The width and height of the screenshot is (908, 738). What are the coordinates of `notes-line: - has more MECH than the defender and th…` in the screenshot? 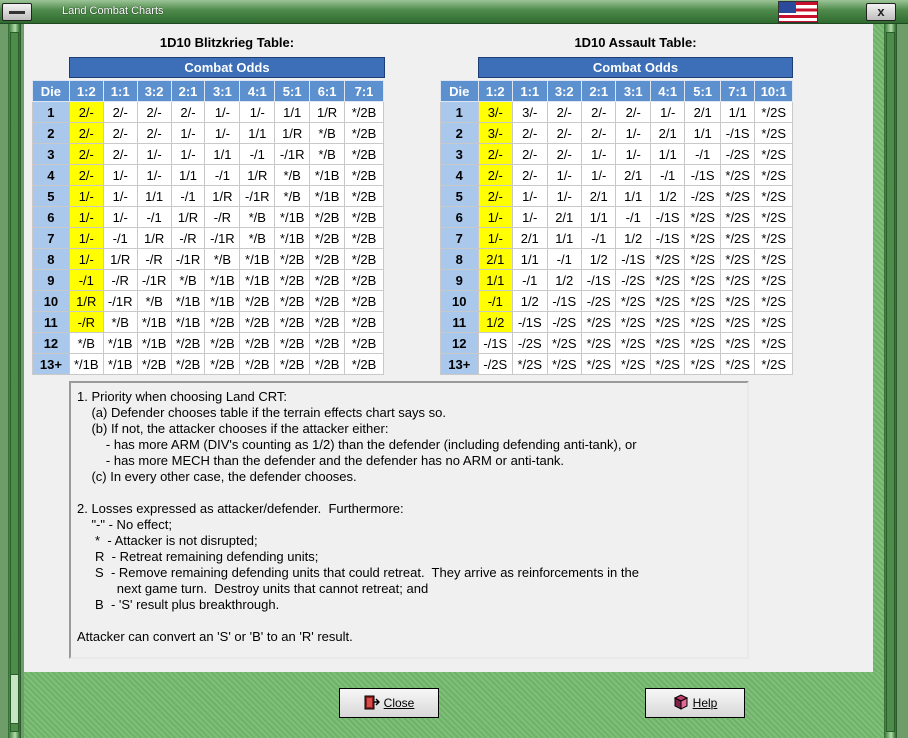 It's located at (321, 460).